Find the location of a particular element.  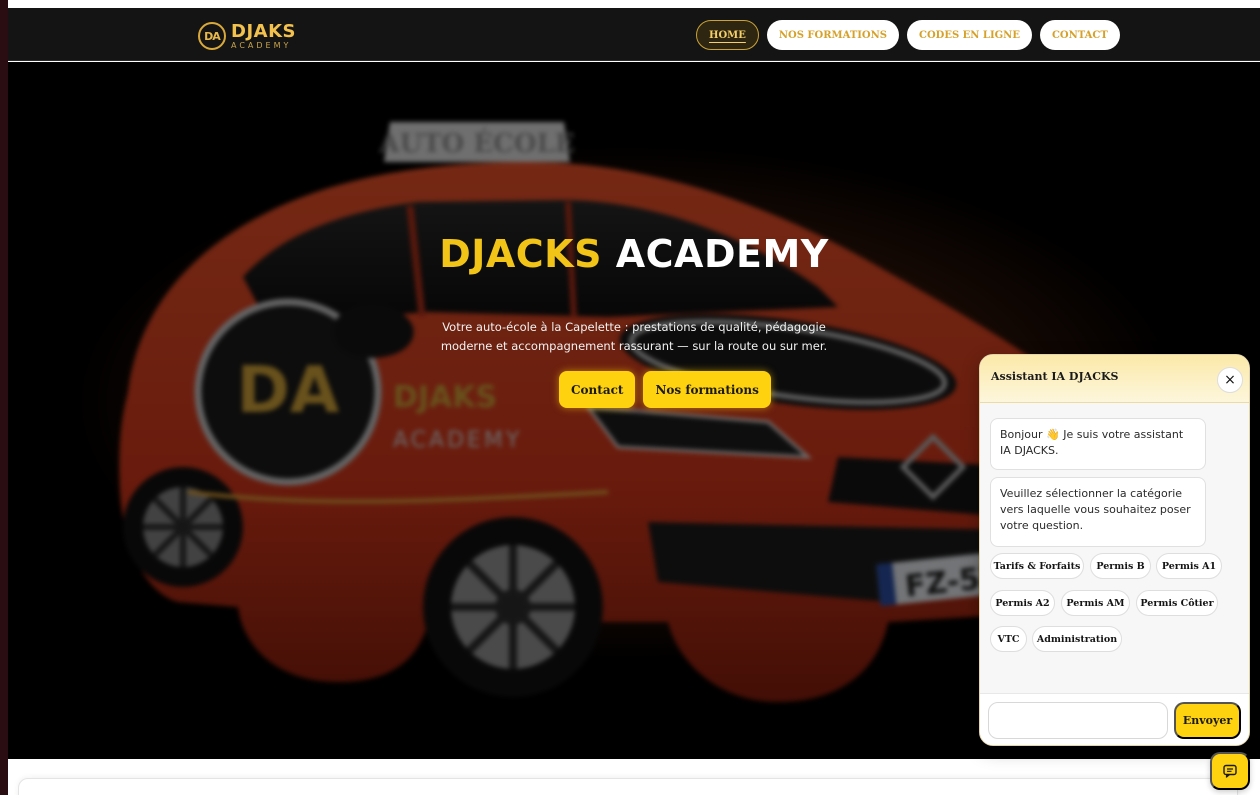

logo-monogram-icon: DA is located at coordinates (212, 36).